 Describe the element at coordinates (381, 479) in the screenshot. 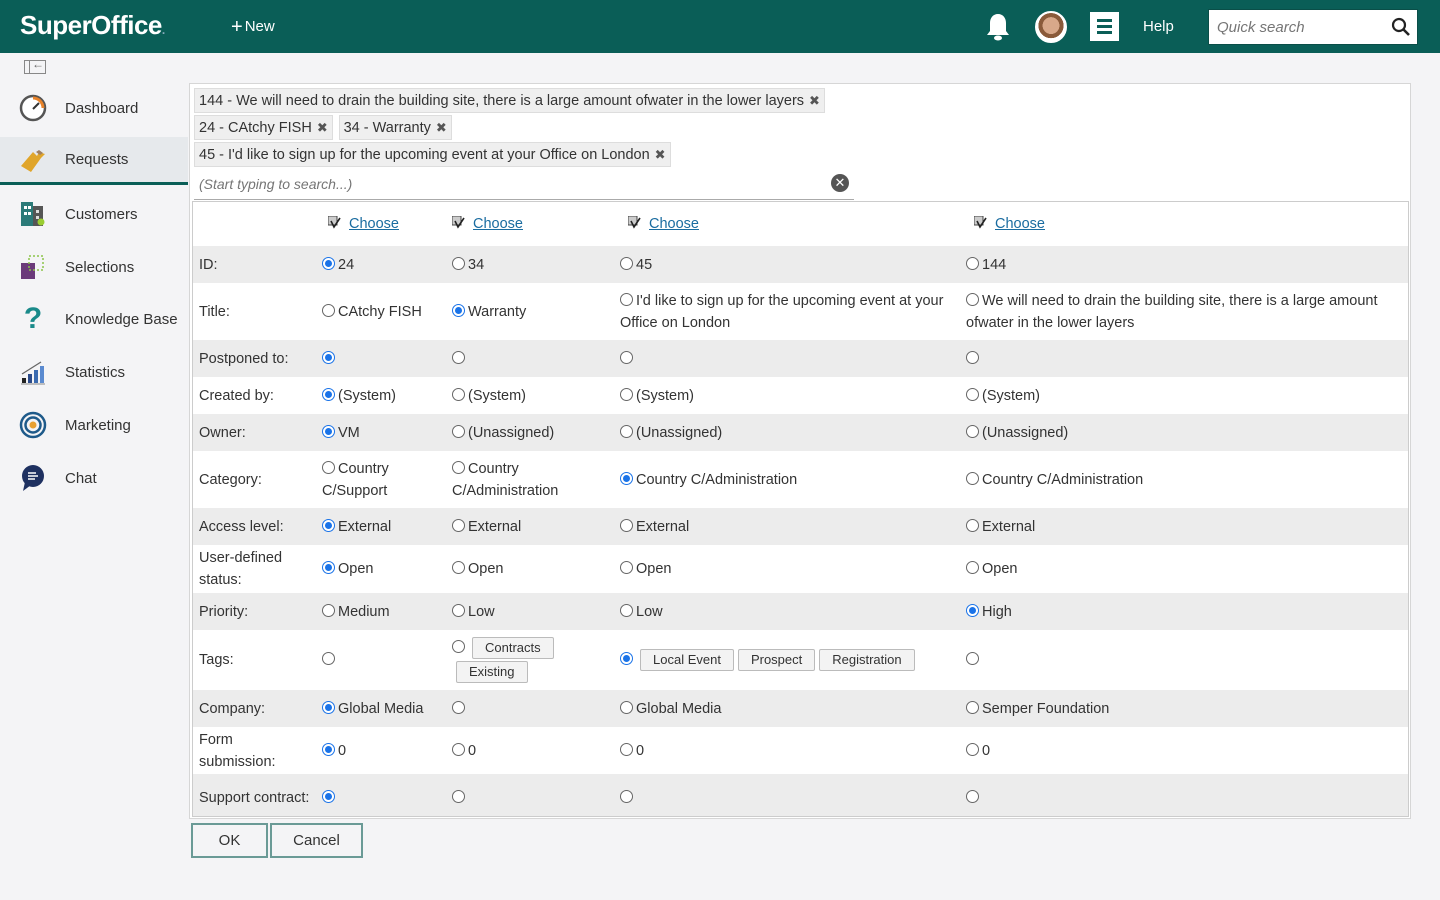

I see `value-cell: Country C/Support` at that location.